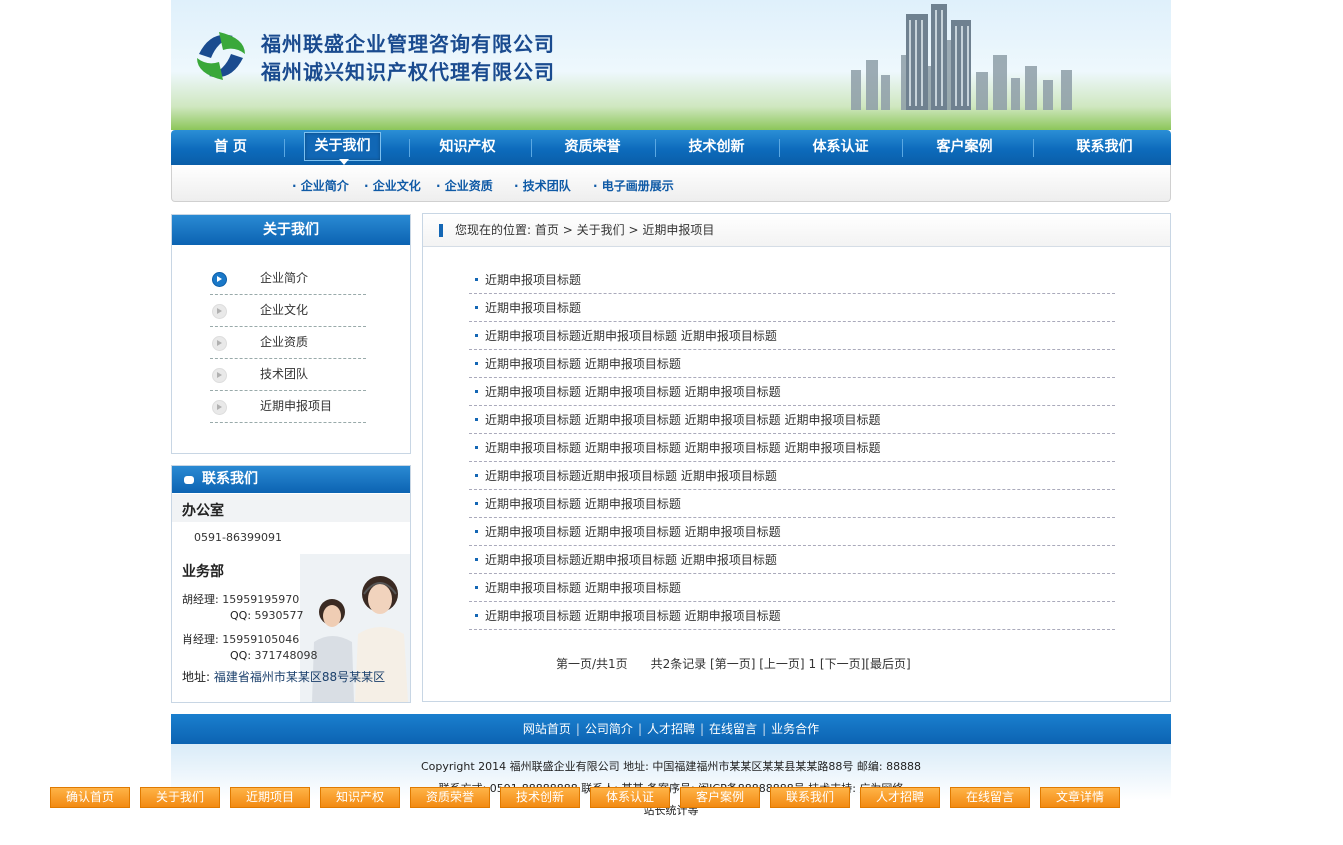 This screenshot has width=1343, height=845. What do you see at coordinates (189, 480) in the screenshot?
I see `chat-bubble-icon` at bounding box center [189, 480].